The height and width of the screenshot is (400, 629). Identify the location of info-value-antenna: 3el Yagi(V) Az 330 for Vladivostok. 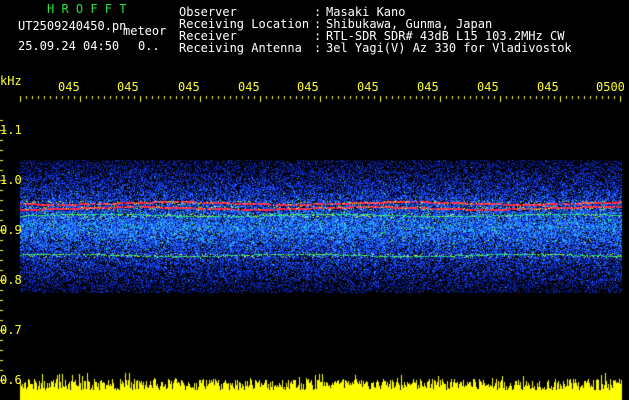
(449, 48).